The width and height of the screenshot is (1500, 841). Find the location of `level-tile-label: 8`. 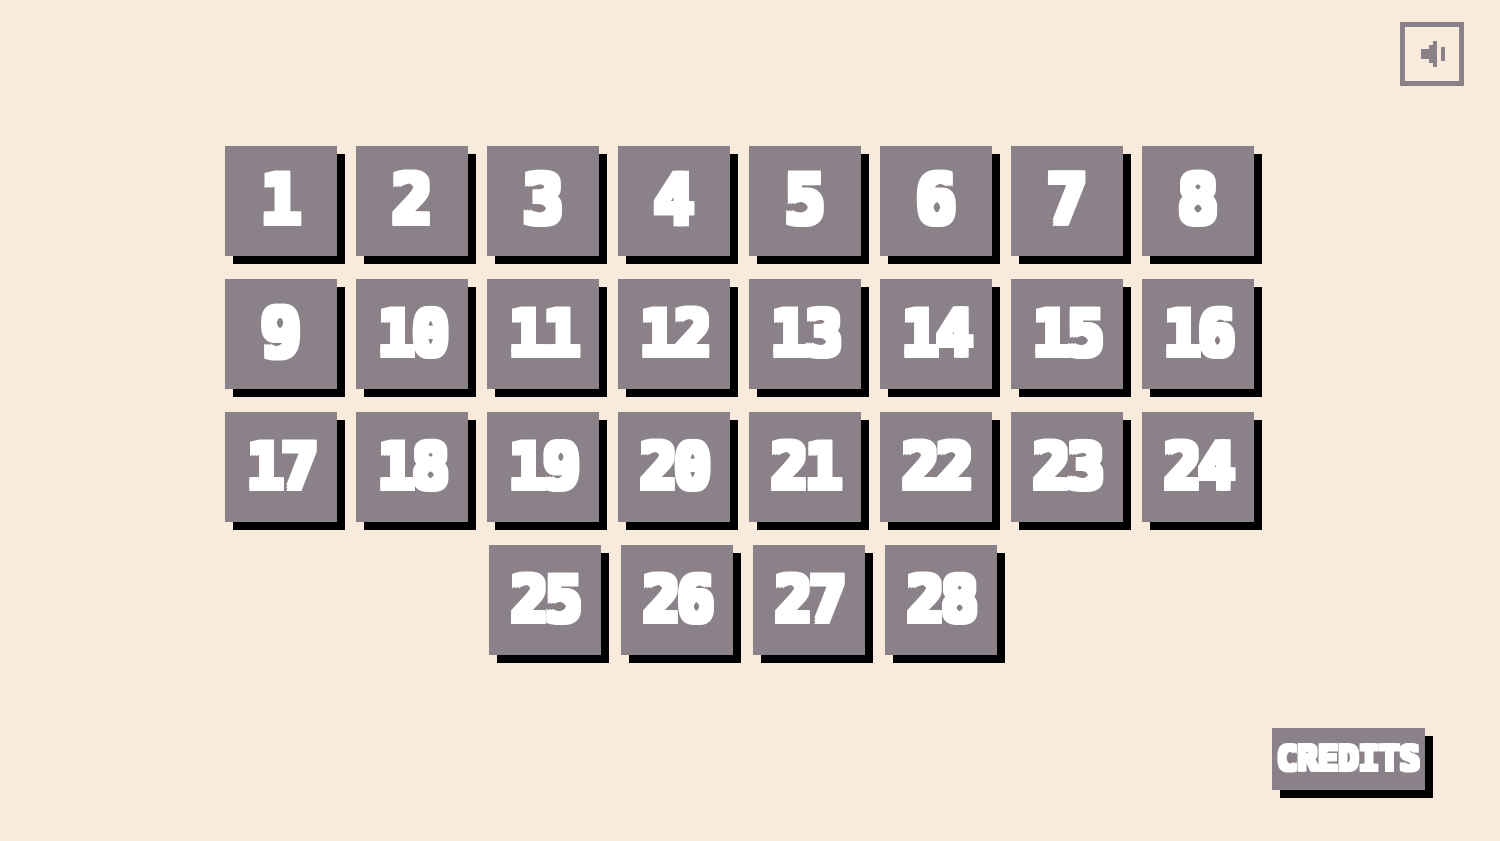

level-tile-label: 8 is located at coordinates (1198, 200).